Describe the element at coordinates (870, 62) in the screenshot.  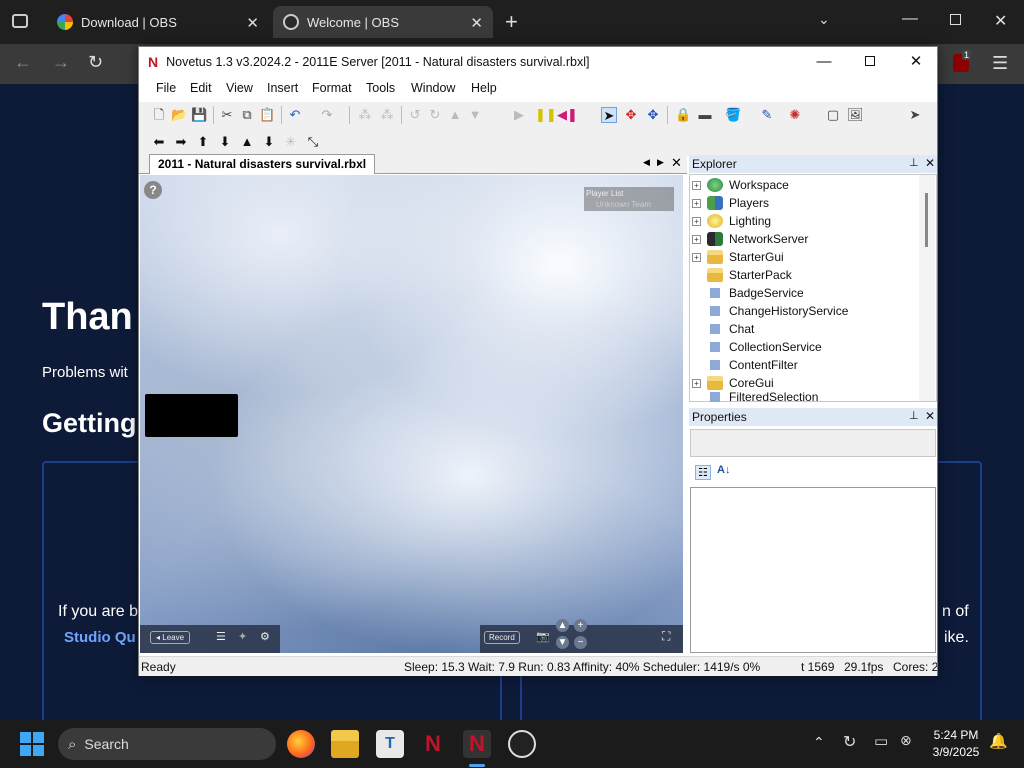
I see `maximize-button` at that location.